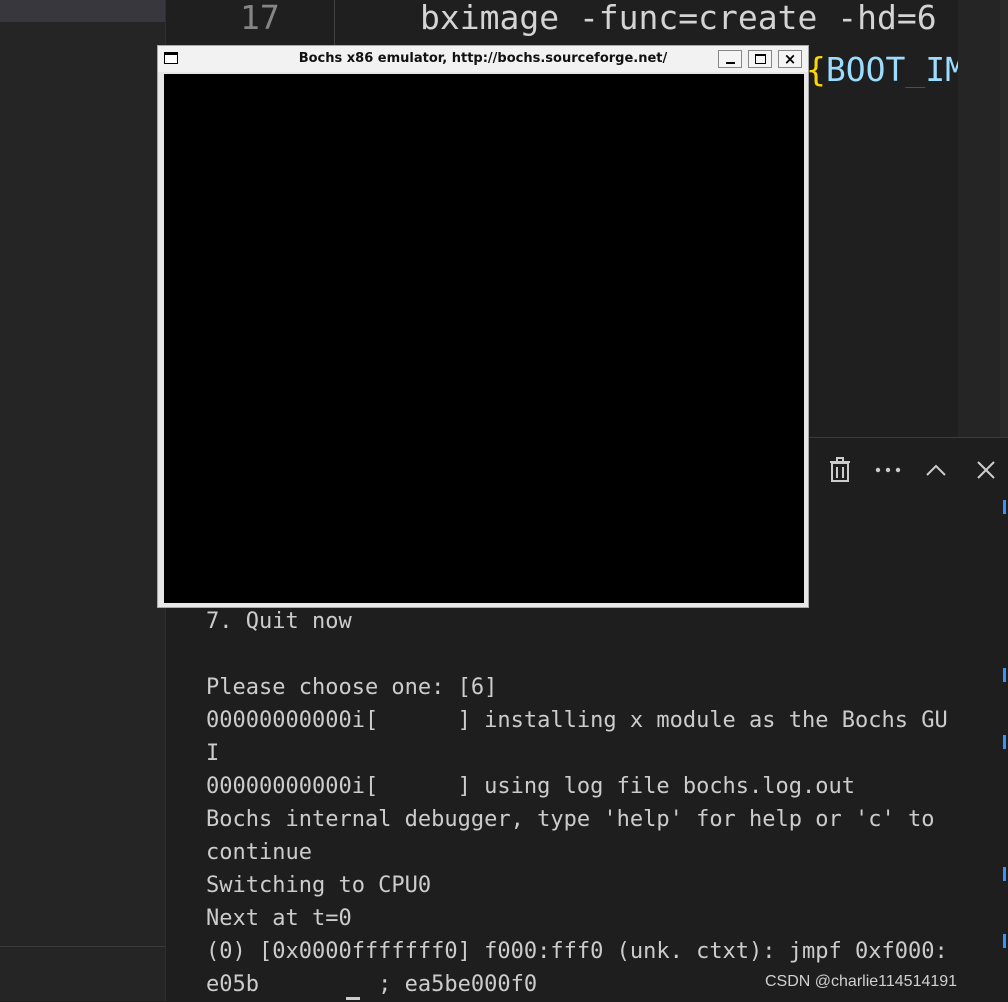 The width and height of the screenshot is (1008, 1002). What do you see at coordinates (279, 918) in the screenshot?
I see `terminal-line: Next at t=0` at bounding box center [279, 918].